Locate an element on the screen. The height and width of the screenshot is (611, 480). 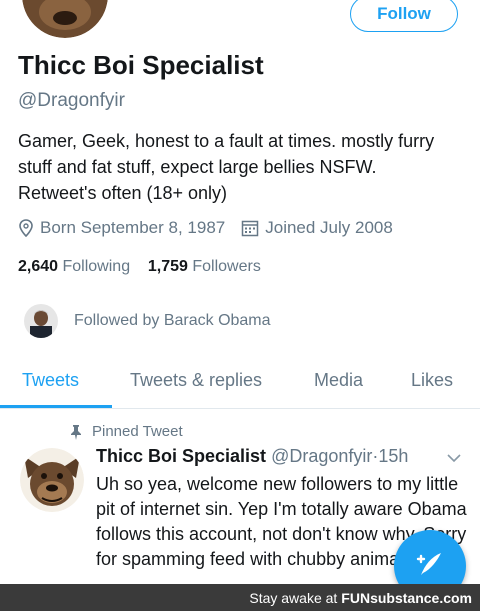
footer-brand: FUNsubstance.com is located at coordinates (406, 597).